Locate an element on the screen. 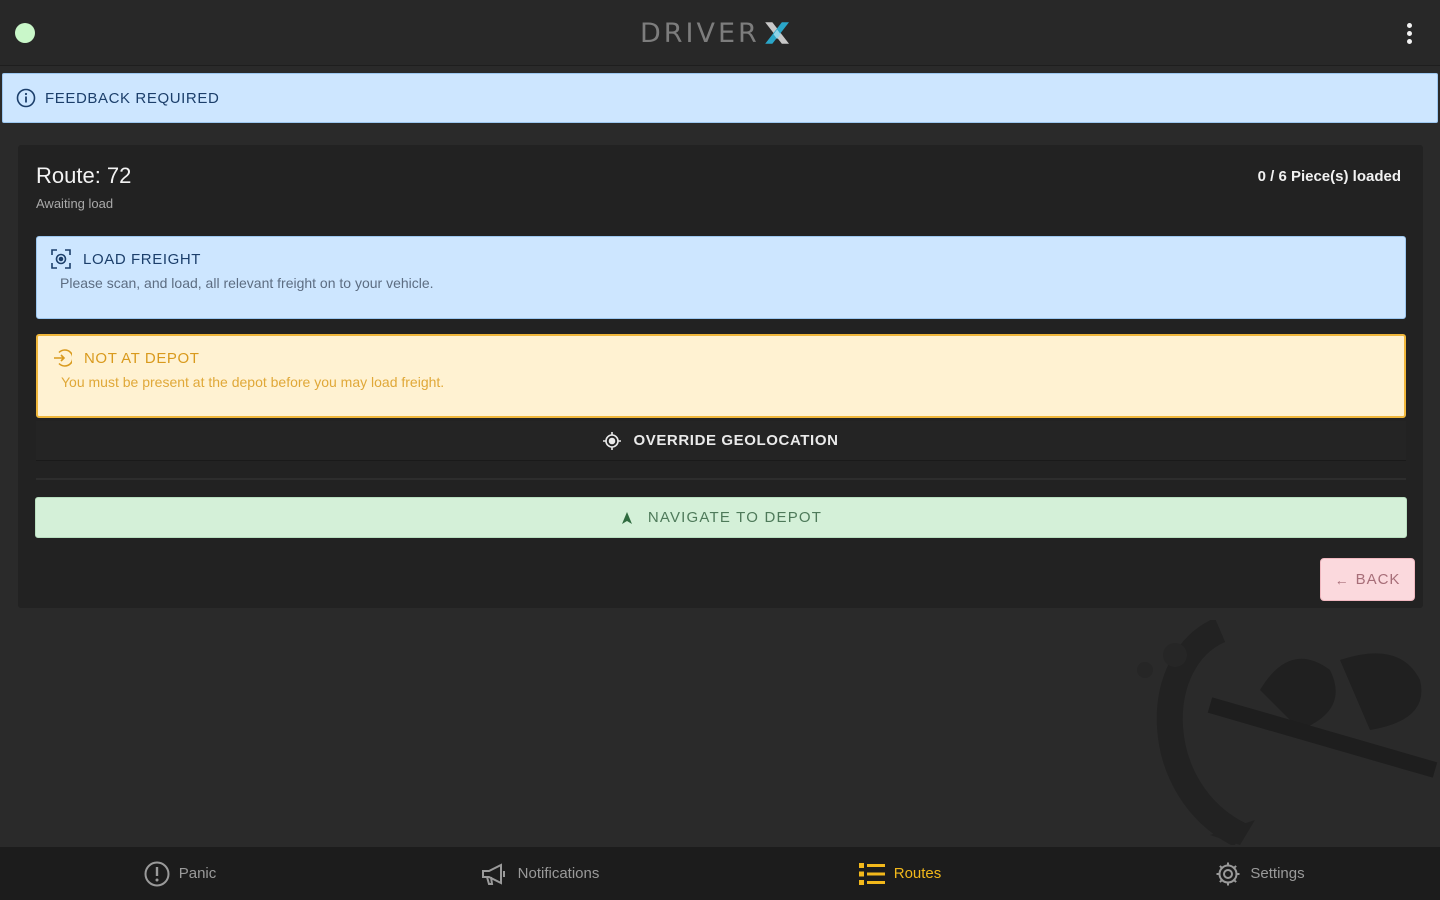 This screenshot has width=1440, height=900. nav-panic-label: Panic is located at coordinates (197, 873).